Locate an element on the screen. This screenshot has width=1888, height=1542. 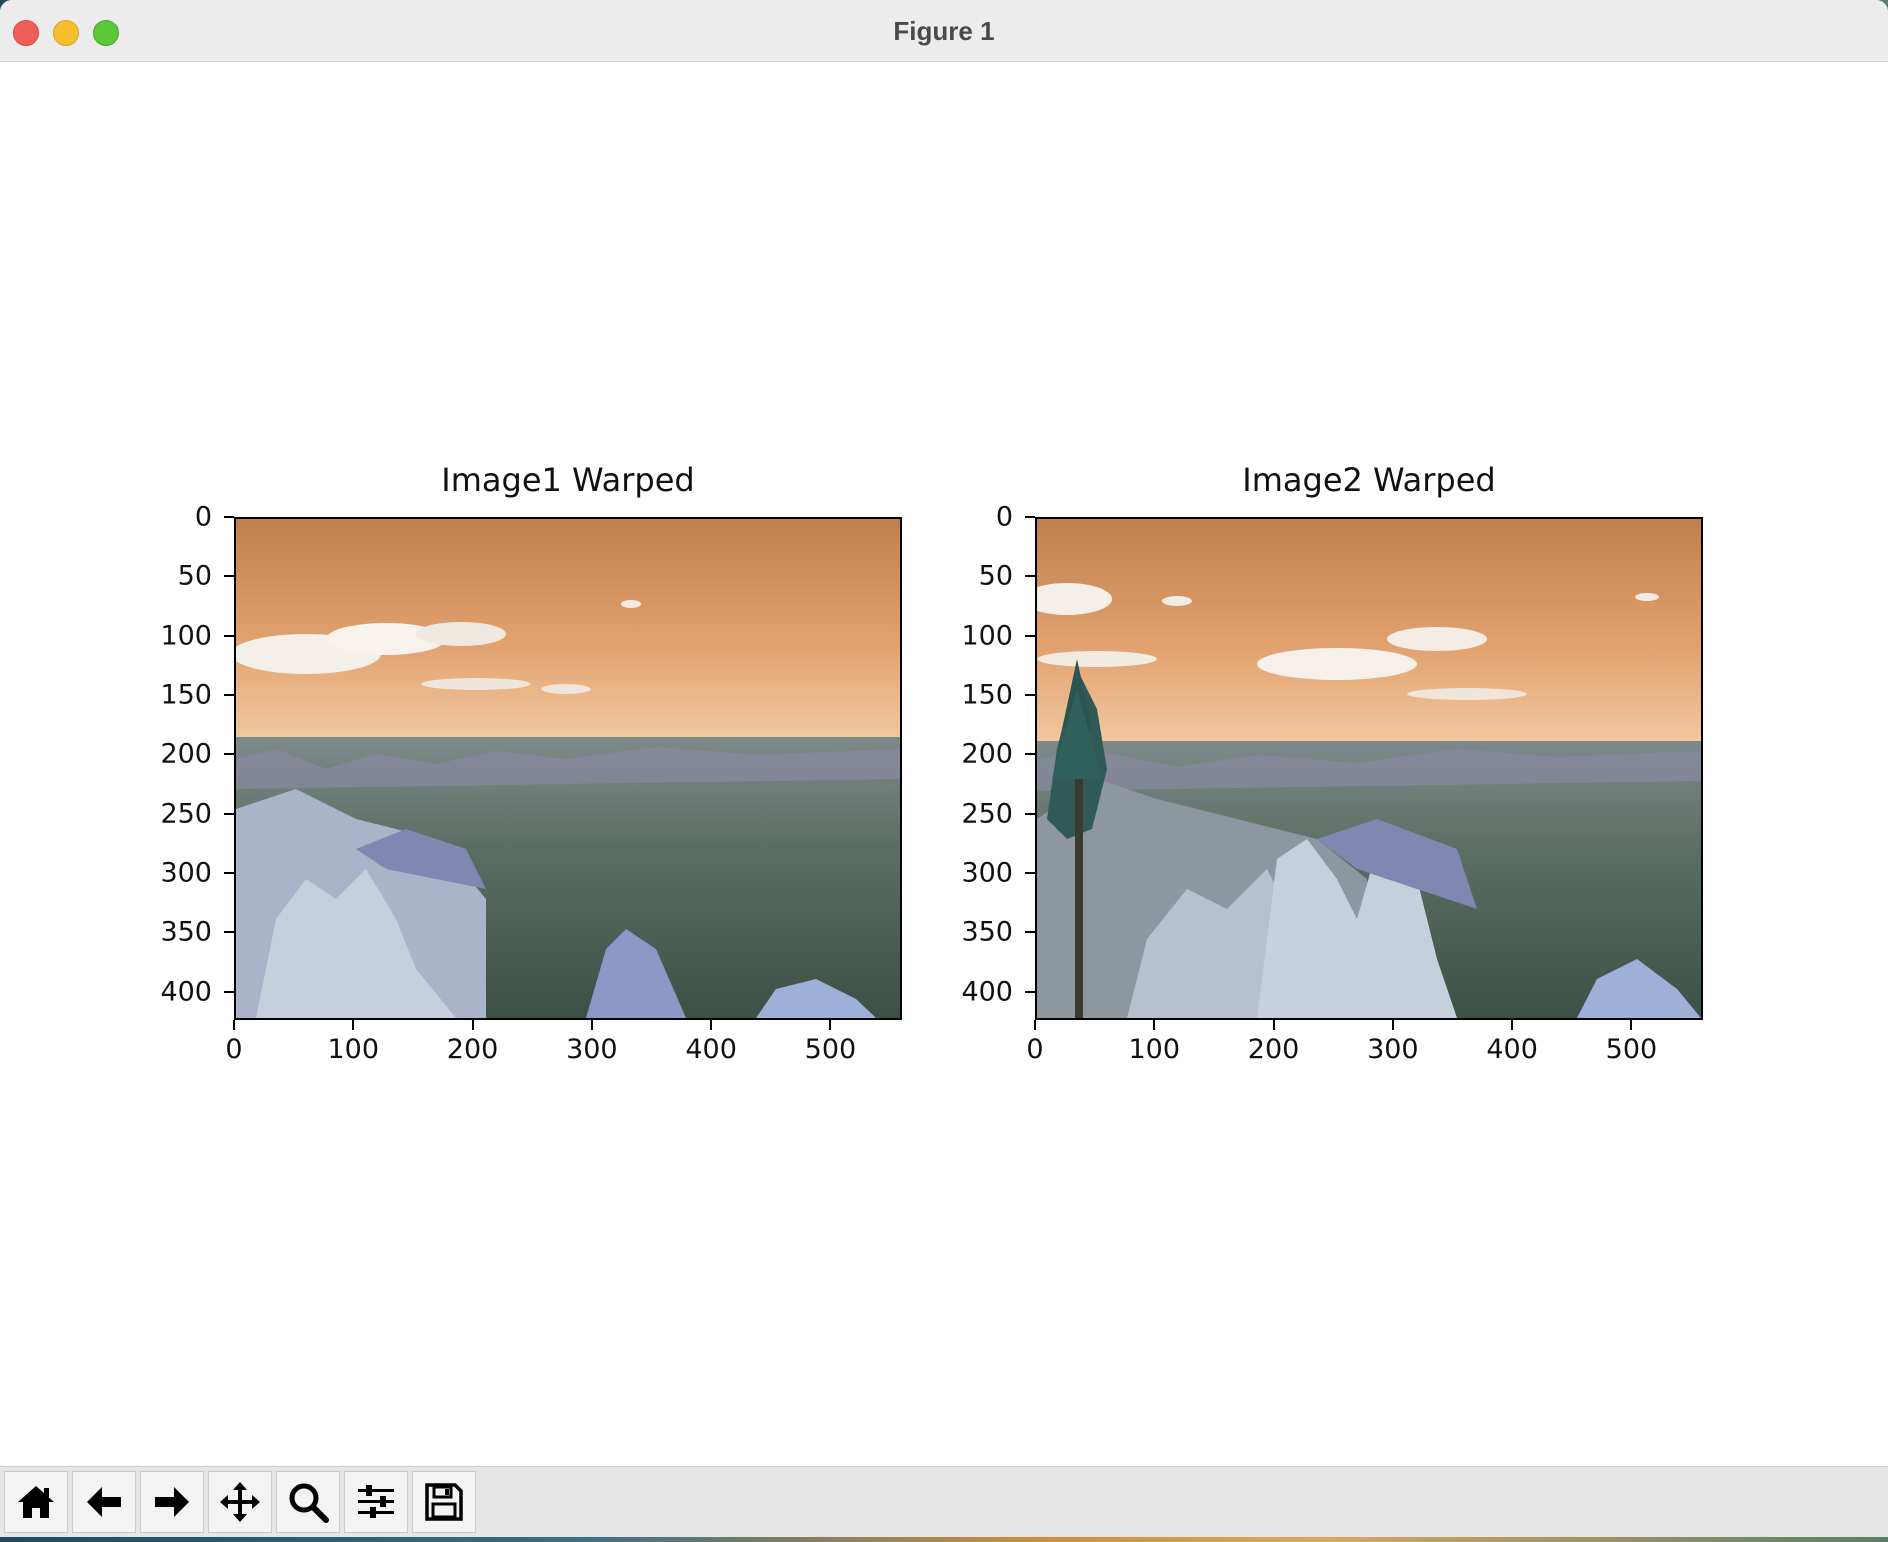
home-button is located at coordinates (36, 1502).